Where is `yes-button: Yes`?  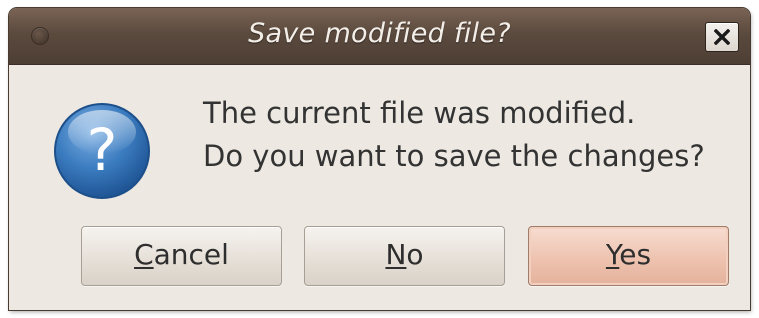 yes-button: Yes is located at coordinates (628, 256).